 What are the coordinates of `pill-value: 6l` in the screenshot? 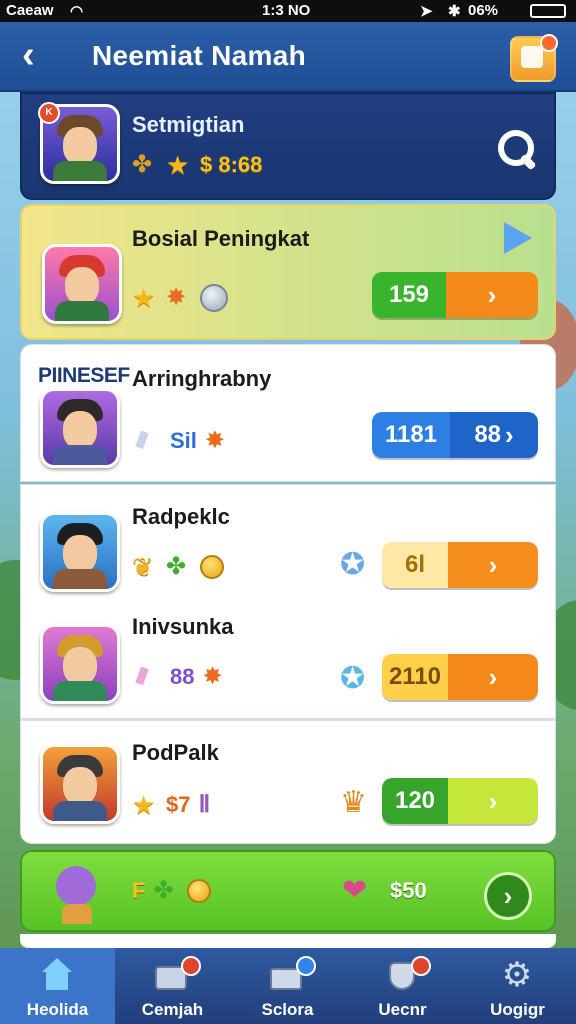 It's located at (415, 565).